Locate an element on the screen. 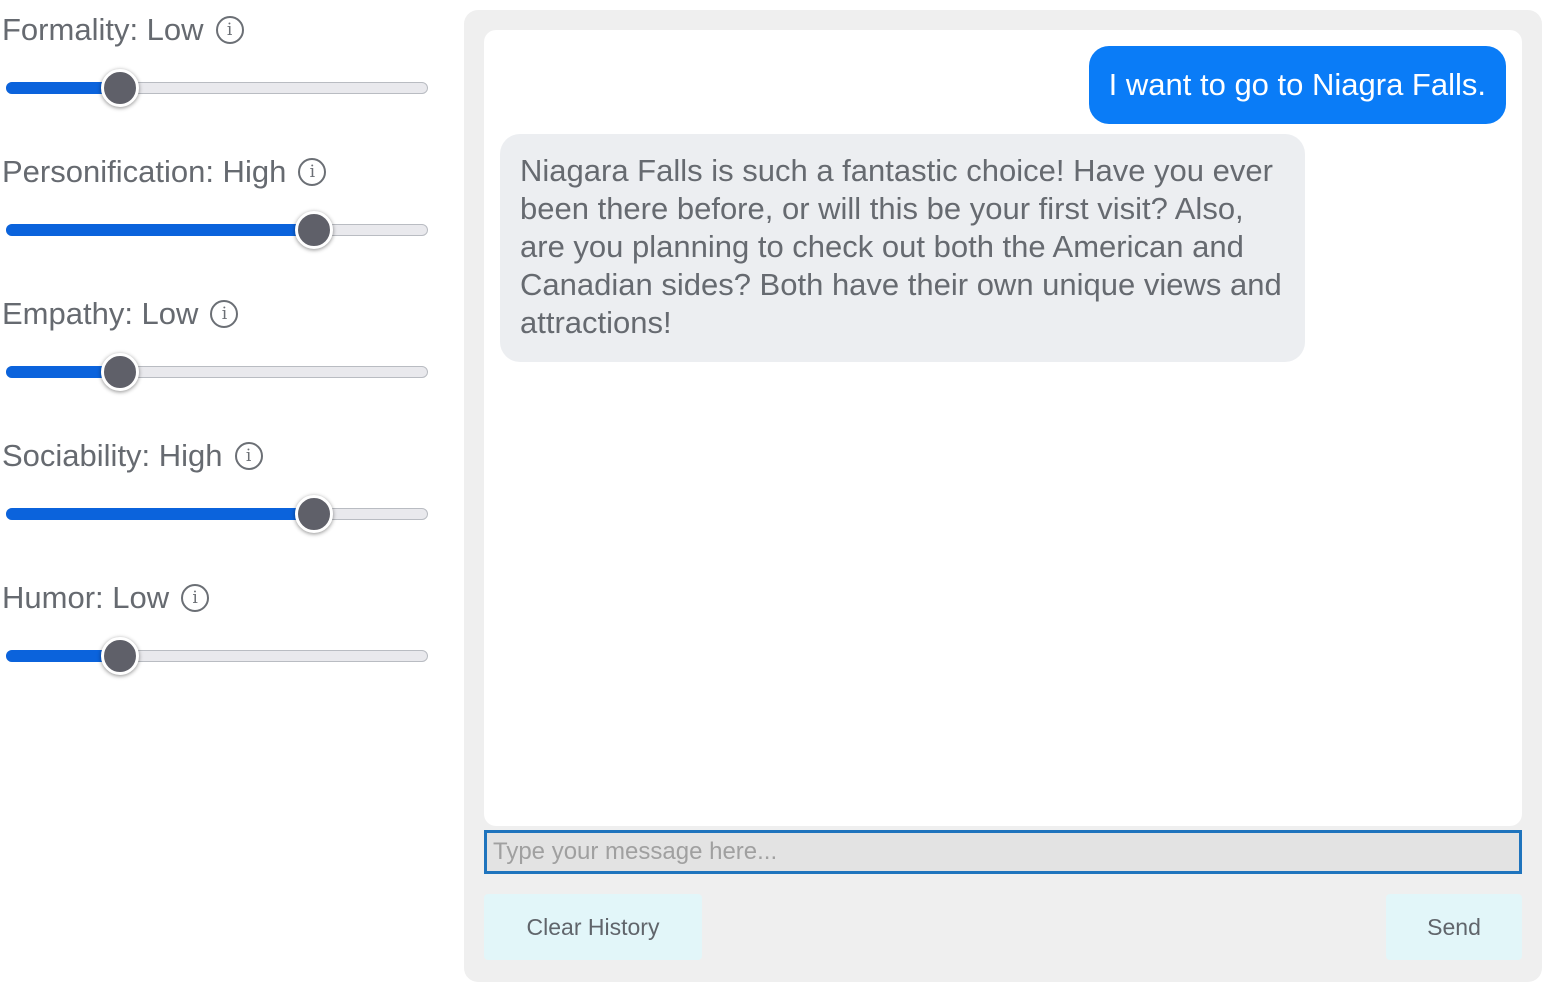 This screenshot has height=992, width=1546. sociability-label-row: Sociability: High i is located at coordinates (132, 456).